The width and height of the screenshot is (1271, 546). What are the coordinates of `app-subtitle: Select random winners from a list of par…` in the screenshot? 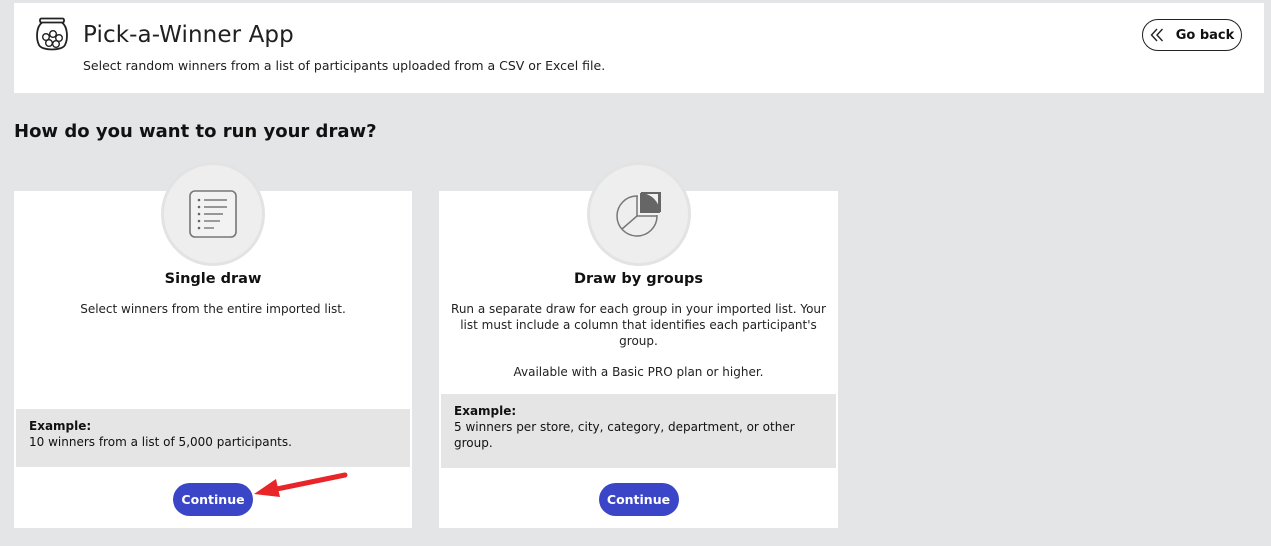 It's located at (344, 65).